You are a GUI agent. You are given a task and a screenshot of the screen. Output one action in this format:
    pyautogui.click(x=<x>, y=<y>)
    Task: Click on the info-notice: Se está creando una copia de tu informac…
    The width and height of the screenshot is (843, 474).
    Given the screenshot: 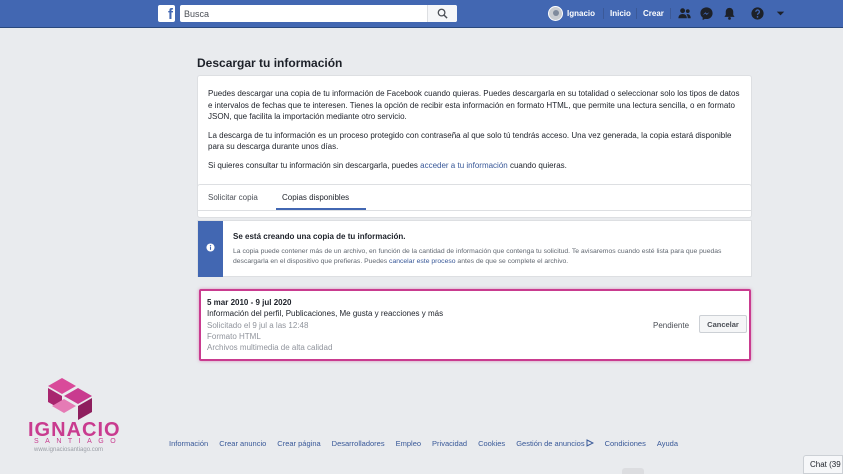 What is the action you would take?
    pyautogui.click(x=474, y=248)
    